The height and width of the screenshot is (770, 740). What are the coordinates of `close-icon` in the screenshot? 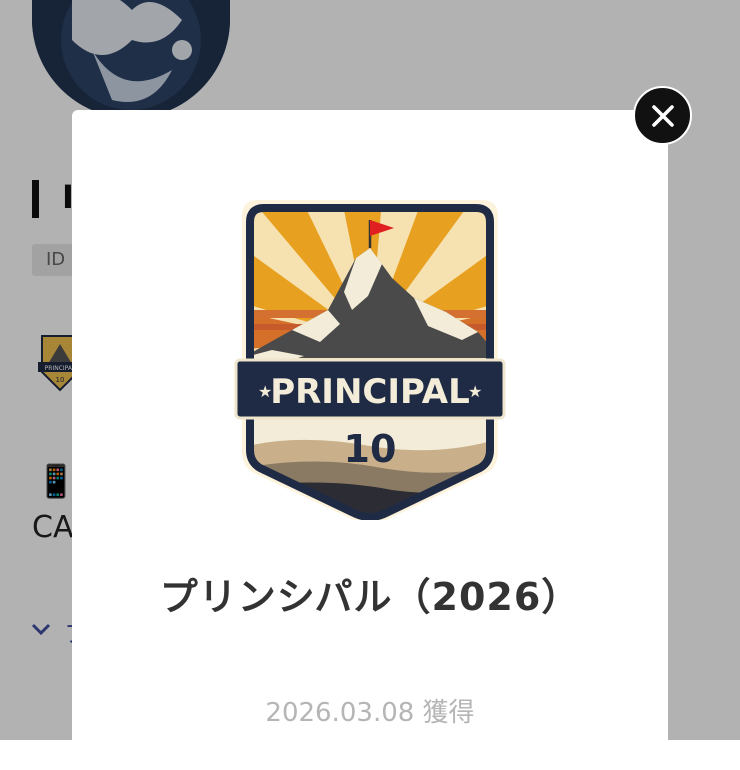 It's located at (662, 115).